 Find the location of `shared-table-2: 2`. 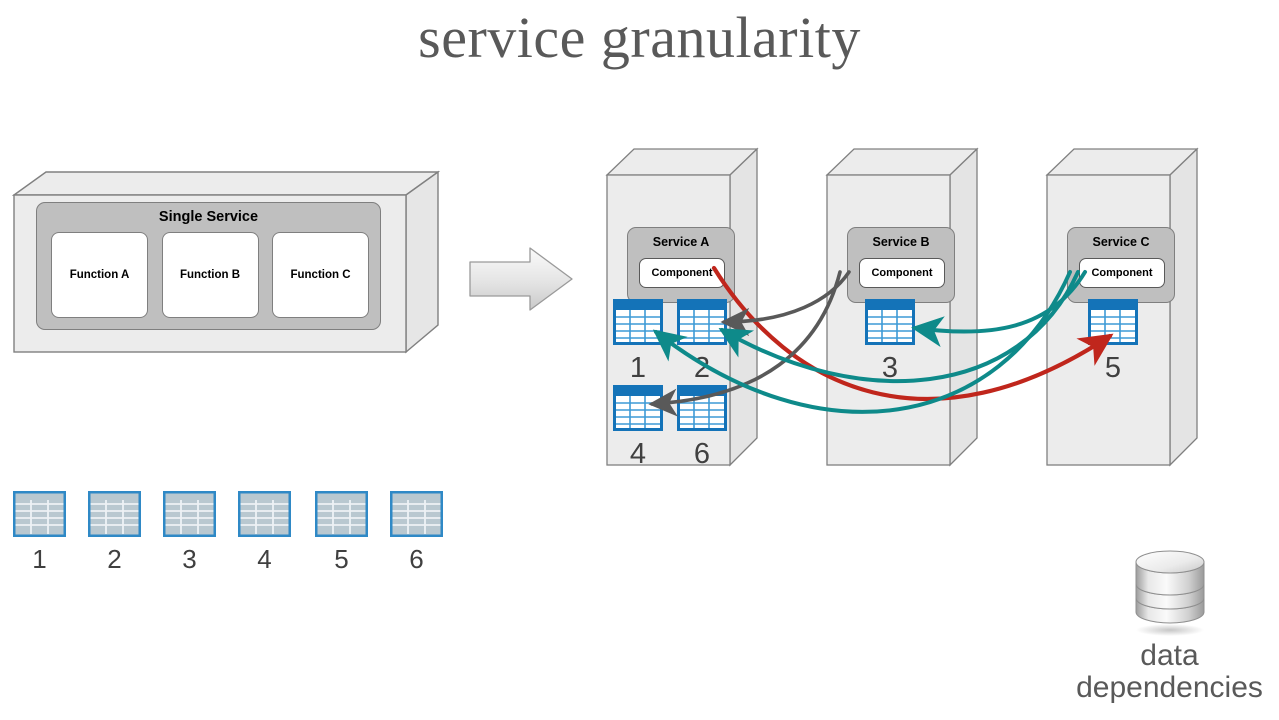

shared-table-2: 2 is located at coordinates (114, 531).